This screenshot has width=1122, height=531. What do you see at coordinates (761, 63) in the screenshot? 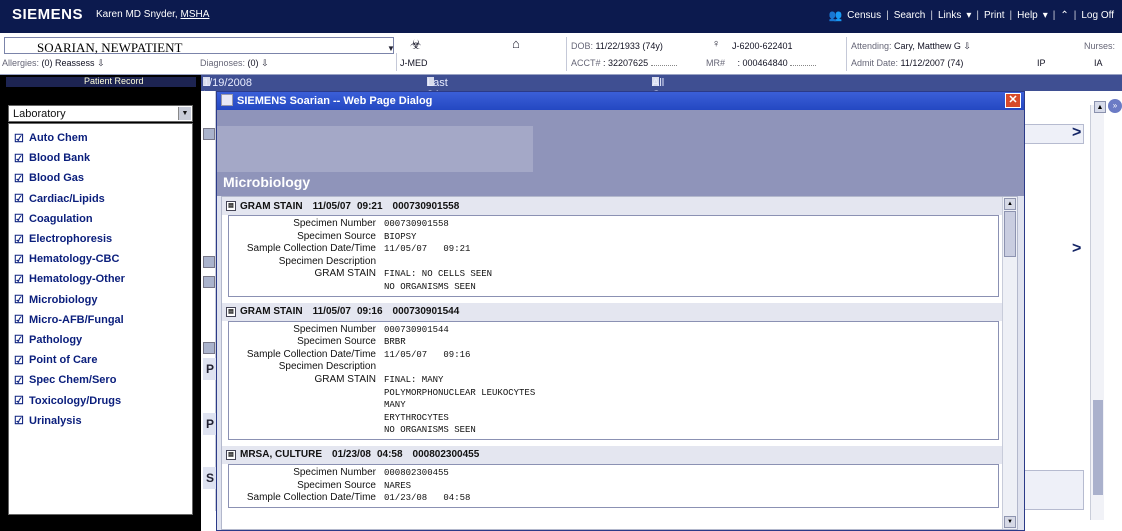
I see `mr-number: MR# : 000464840` at bounding box center [761, 63].